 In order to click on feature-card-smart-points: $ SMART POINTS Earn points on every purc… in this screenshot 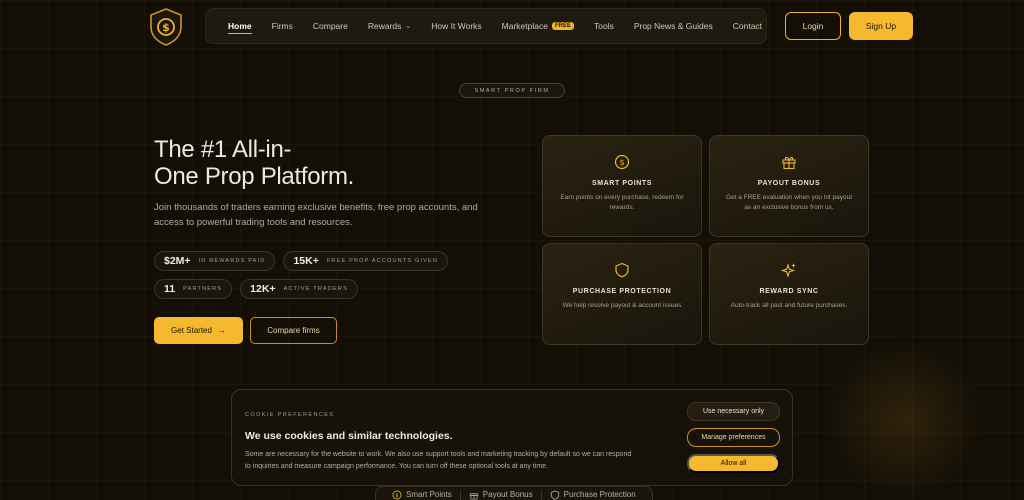, I will do `click(622, 186)`.